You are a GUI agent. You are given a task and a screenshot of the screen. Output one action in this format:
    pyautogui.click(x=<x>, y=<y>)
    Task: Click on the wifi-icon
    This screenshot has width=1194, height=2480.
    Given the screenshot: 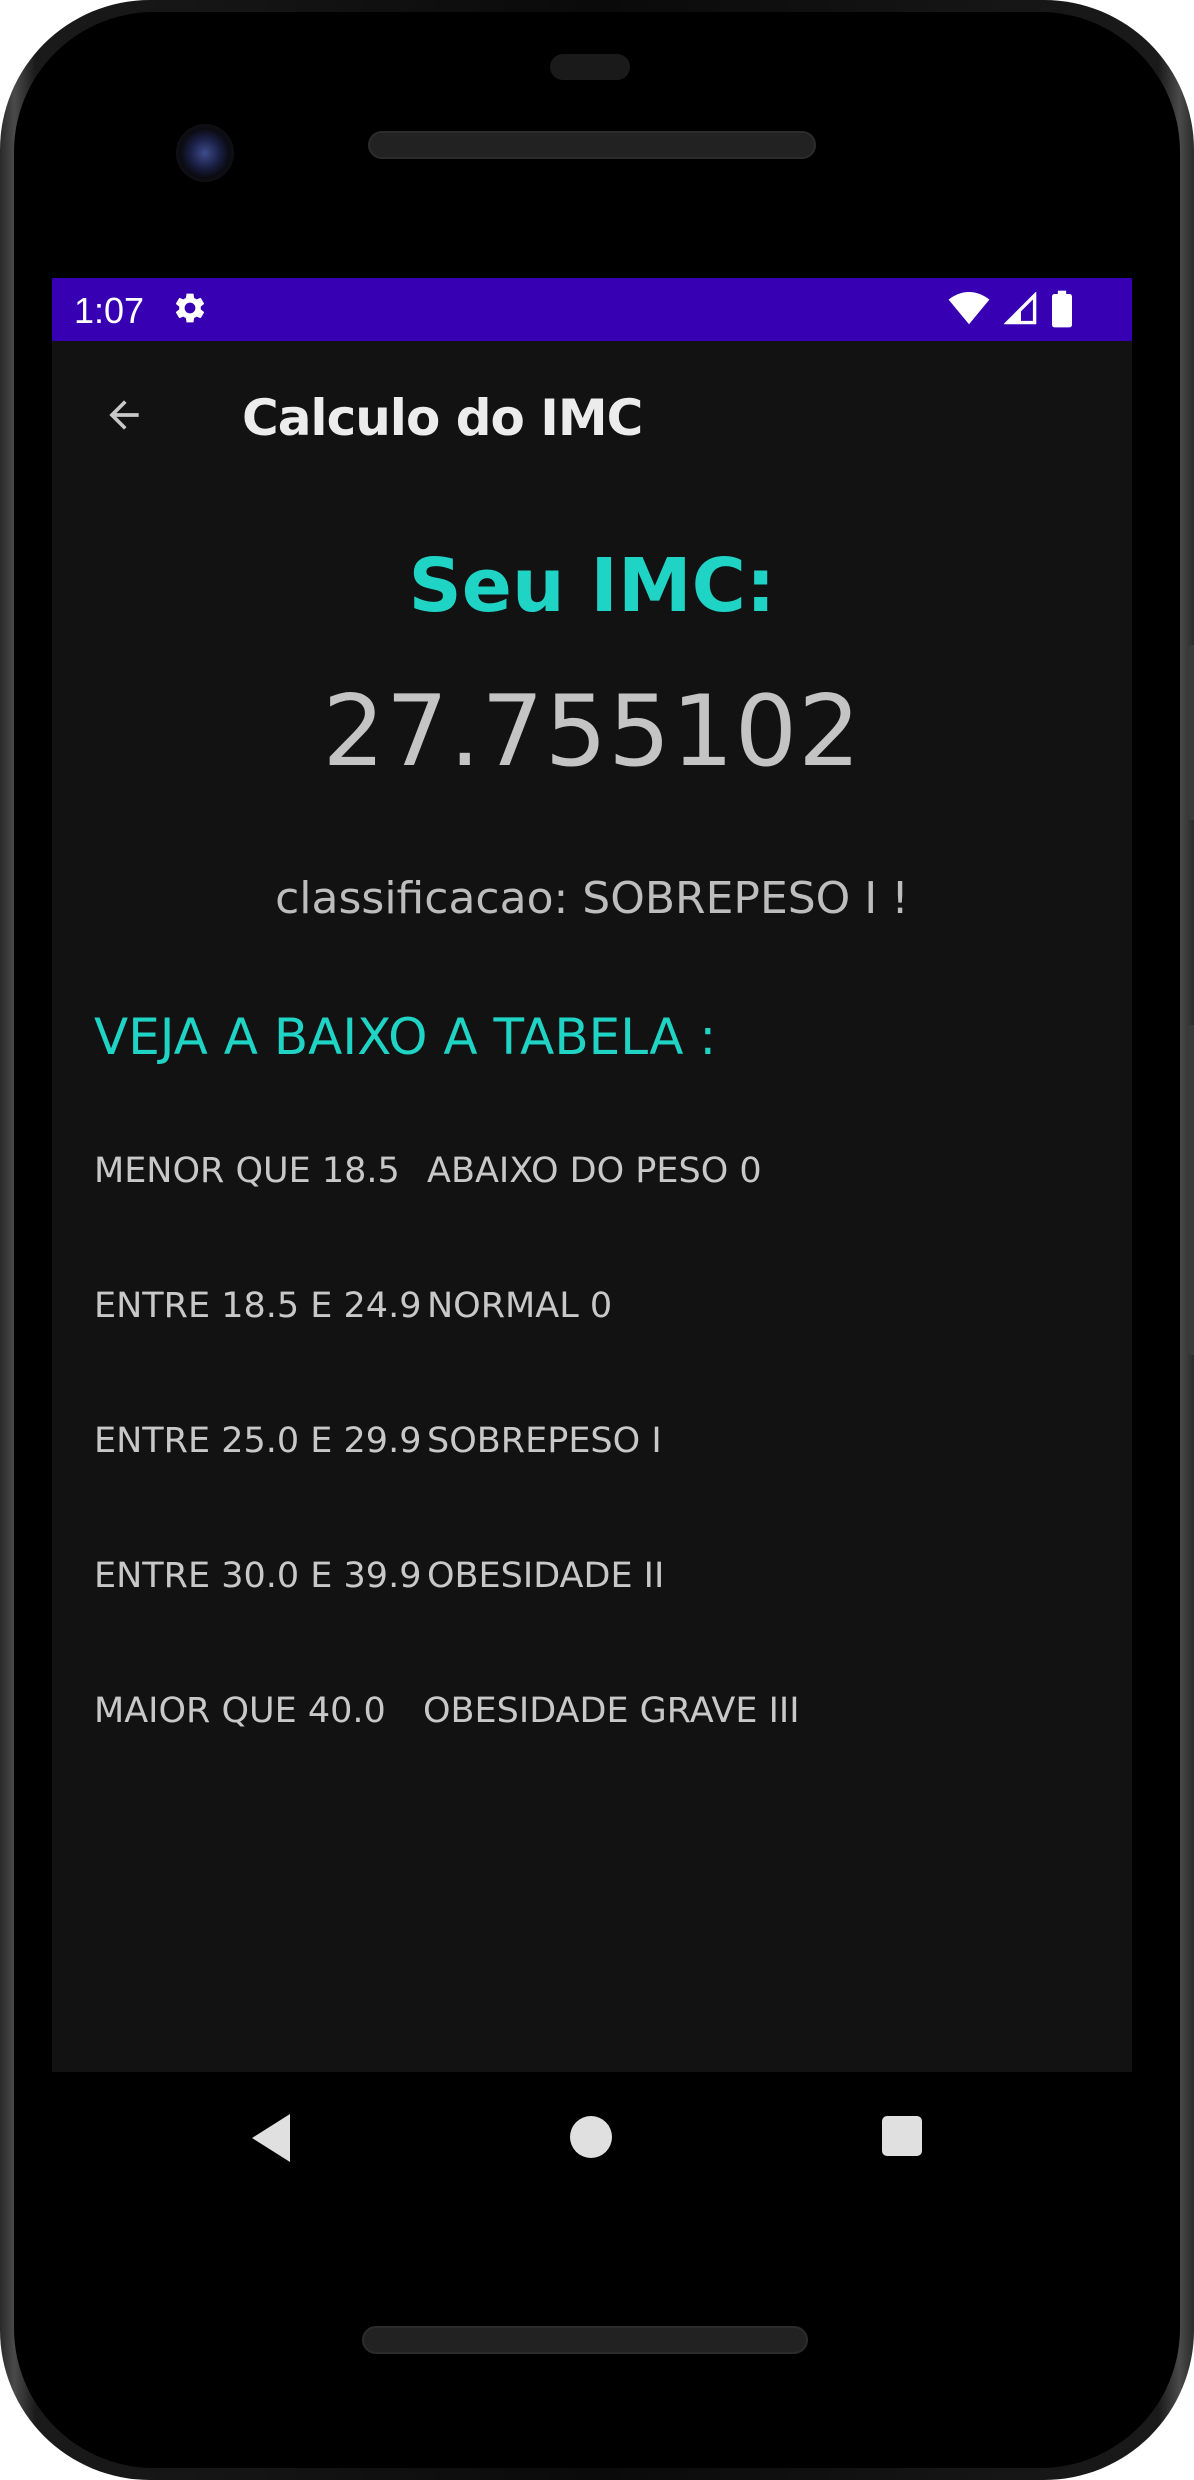 What is the action you would take?
    pyautogui.click(x=969, y=311)
    